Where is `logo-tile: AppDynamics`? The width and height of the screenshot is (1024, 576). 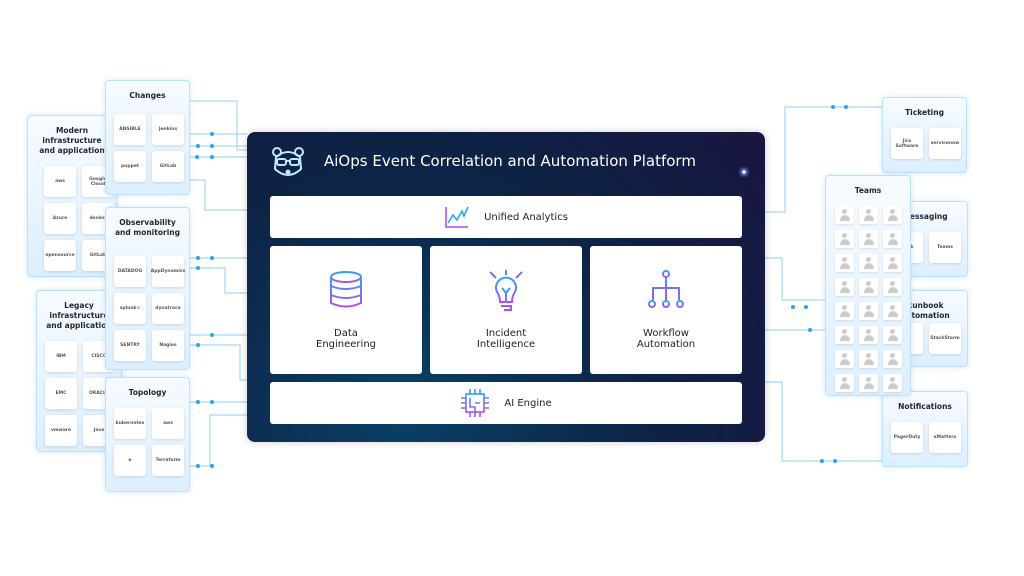
logo-tile: AppDynamics is located at coordinates (168, 271).